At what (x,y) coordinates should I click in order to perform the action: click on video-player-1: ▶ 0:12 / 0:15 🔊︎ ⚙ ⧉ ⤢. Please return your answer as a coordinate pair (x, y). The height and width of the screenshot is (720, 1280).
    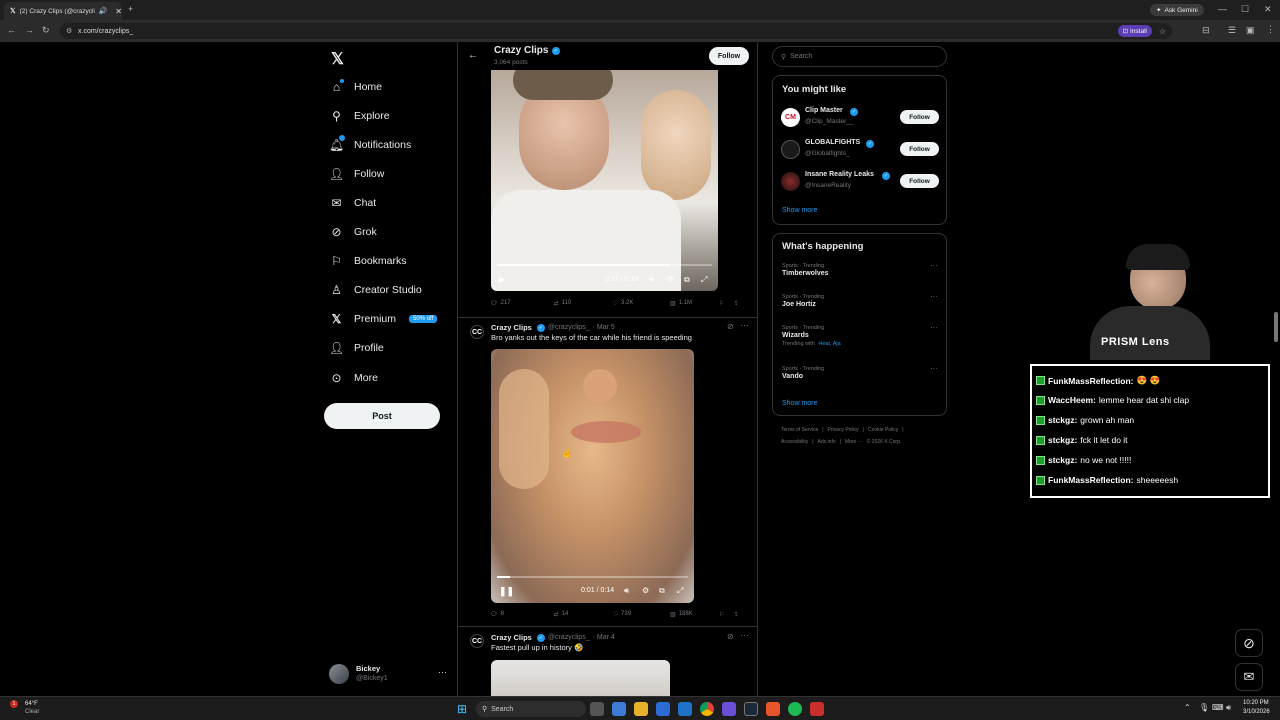
    Looking at the image, I should click on (604, 180).